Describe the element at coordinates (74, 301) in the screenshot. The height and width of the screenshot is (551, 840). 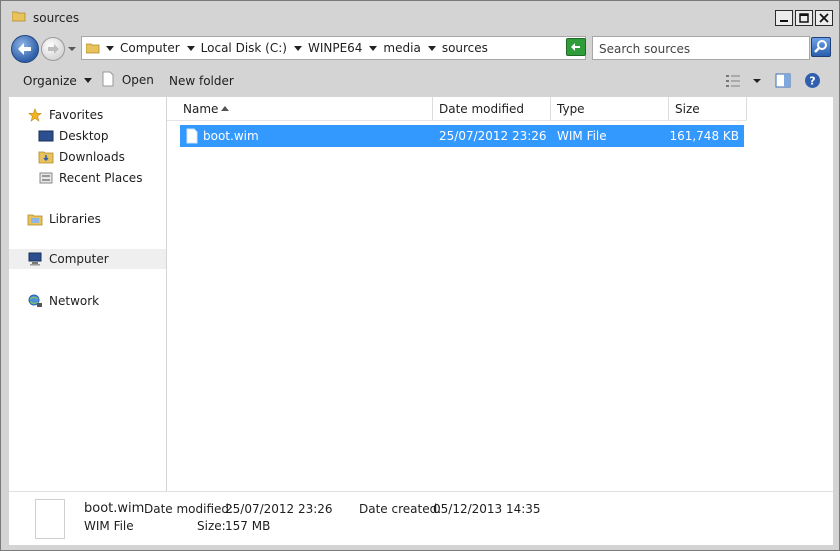
I see `nav-network-label: Network` at that location.